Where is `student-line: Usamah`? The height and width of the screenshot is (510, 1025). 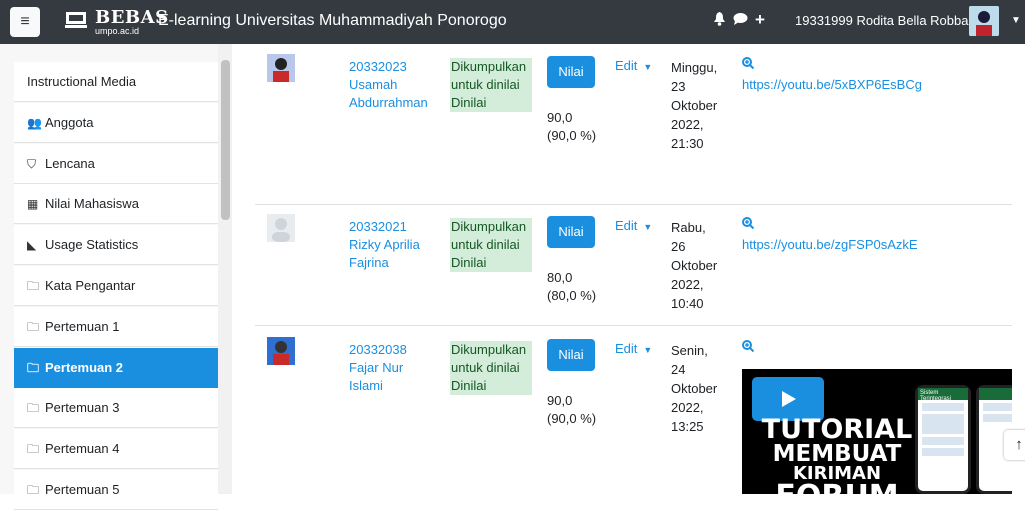 student-line: Usamah is located at coordinates (373, 84).